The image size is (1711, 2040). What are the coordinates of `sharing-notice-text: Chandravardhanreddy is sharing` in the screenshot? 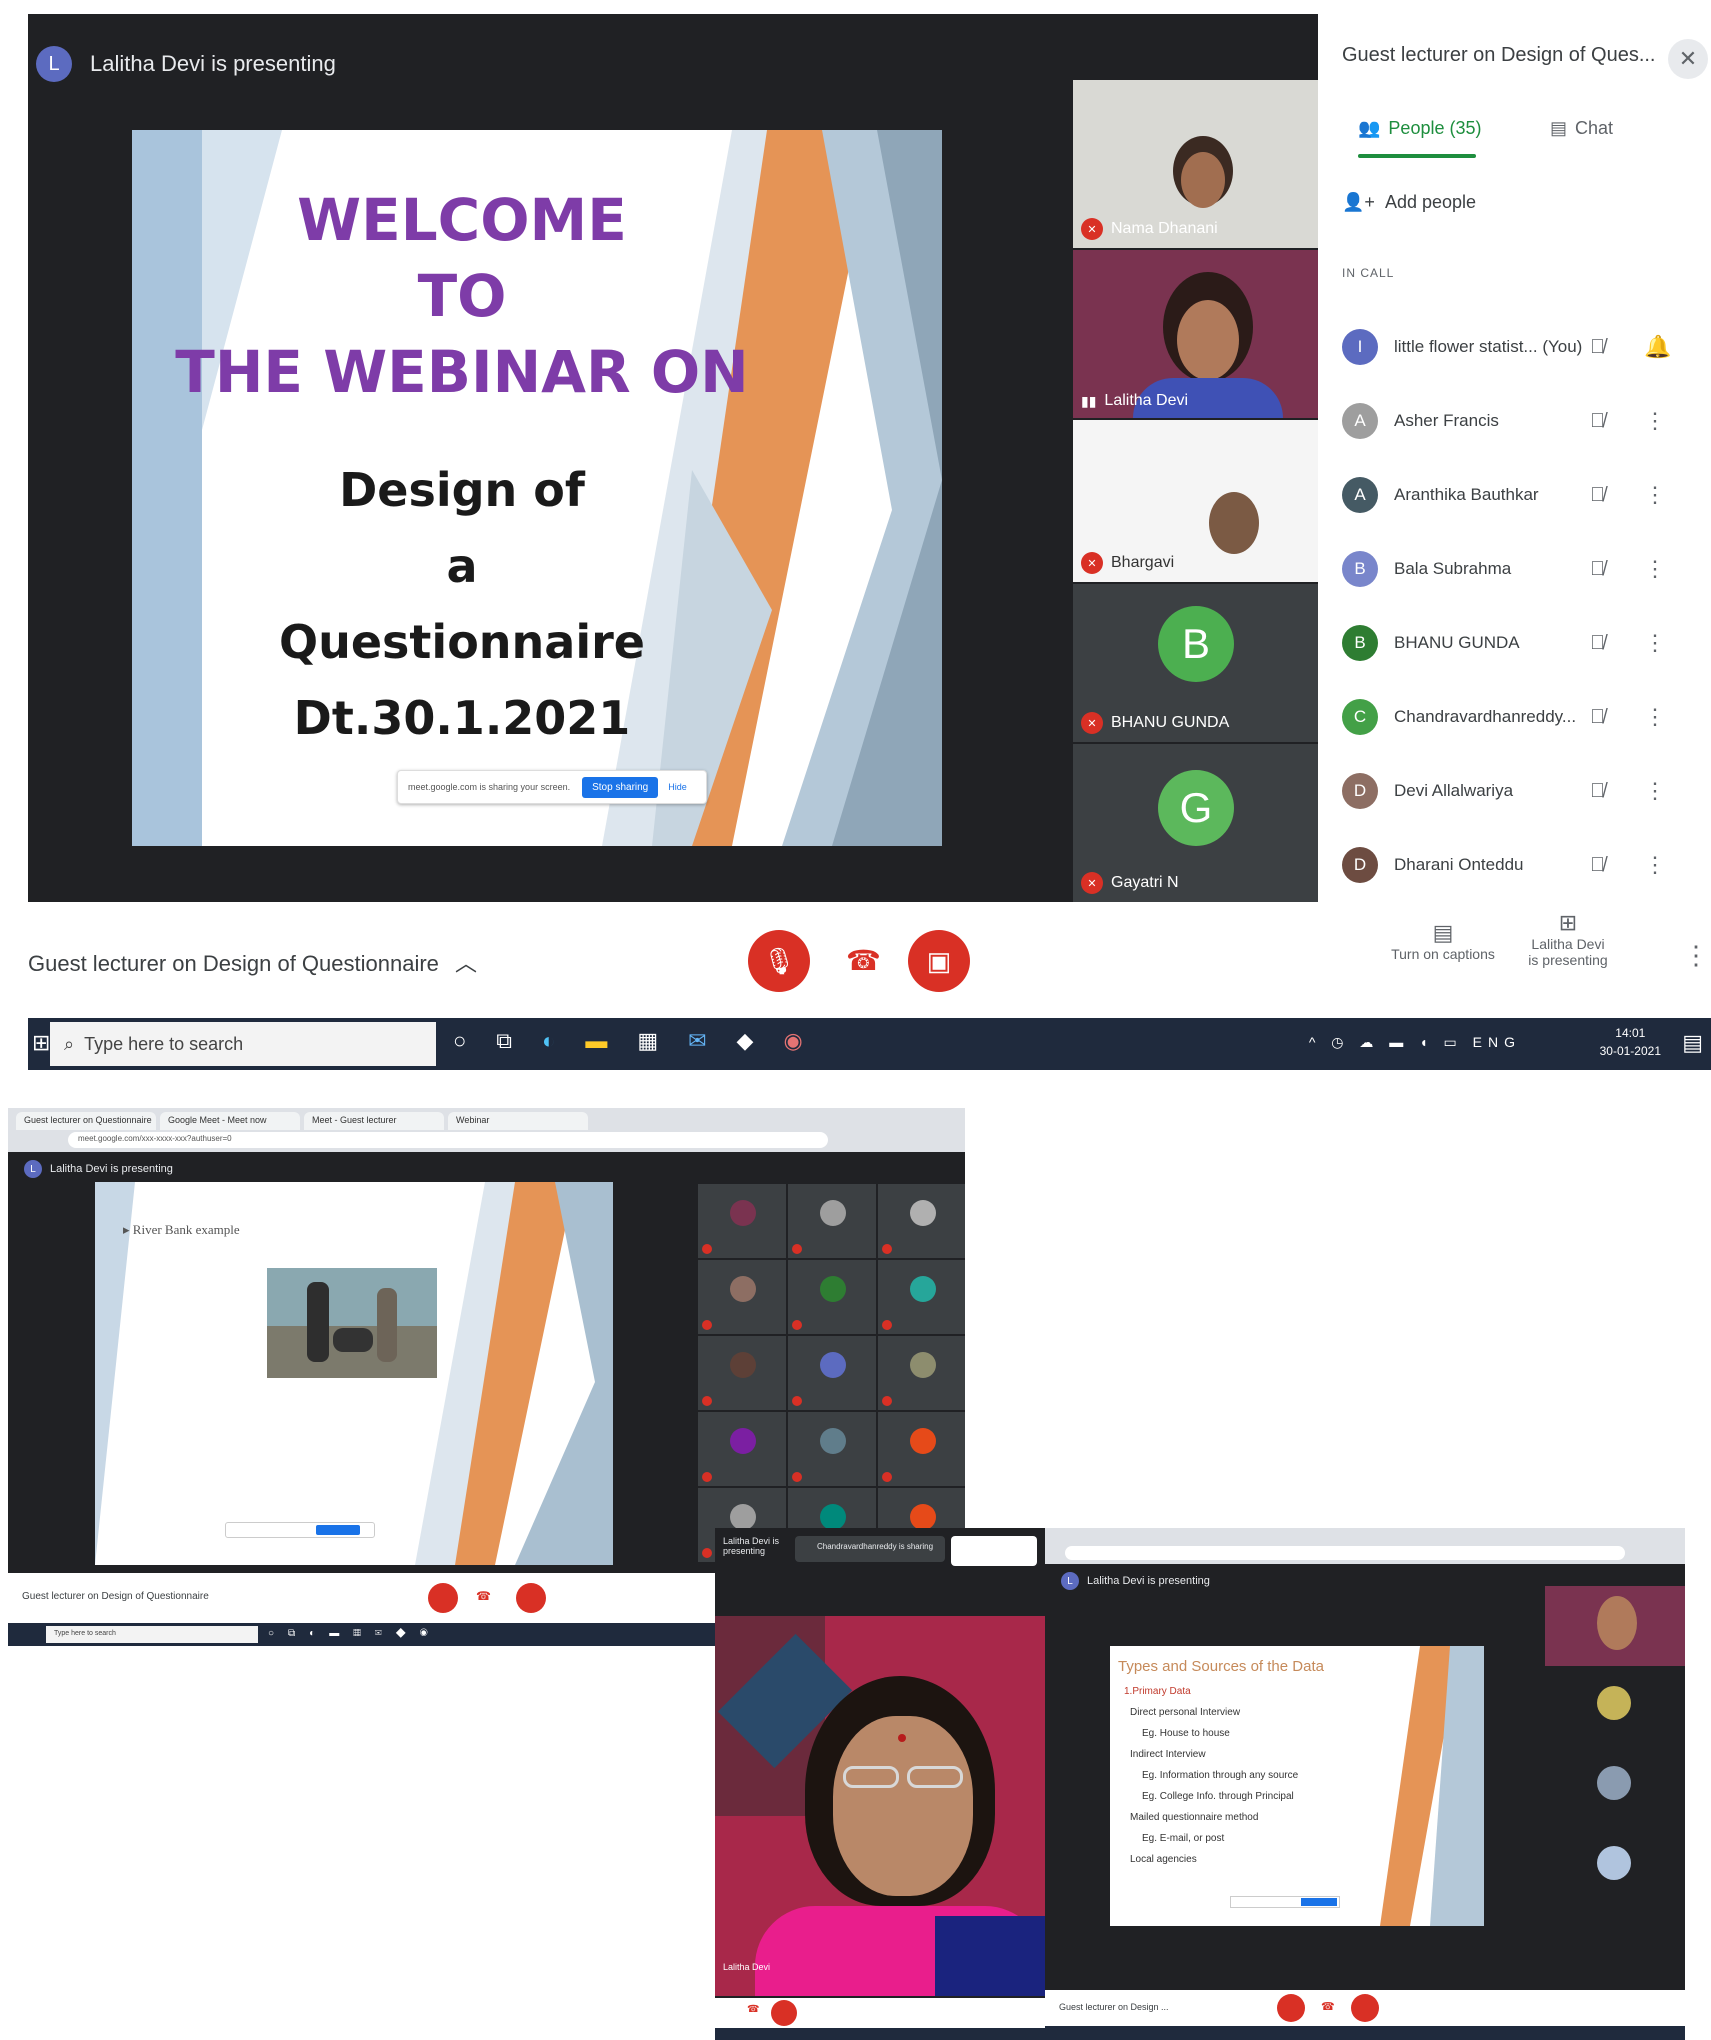 It's located at (875, 1546).